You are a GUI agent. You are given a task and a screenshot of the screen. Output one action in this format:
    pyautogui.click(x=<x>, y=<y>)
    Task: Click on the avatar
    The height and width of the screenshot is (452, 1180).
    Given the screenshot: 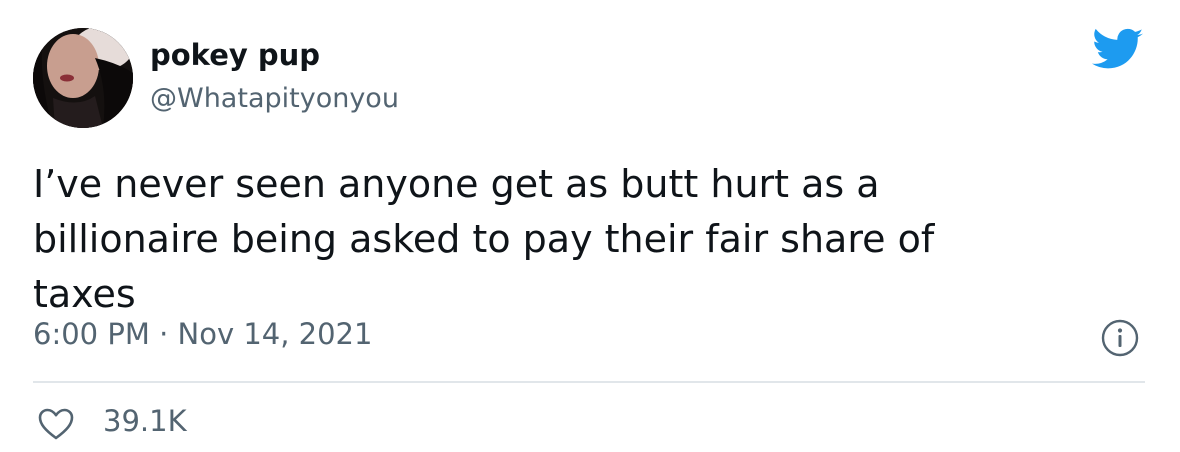 What is the action you would take?
    pyautogui.click(x=83, y=78)
    